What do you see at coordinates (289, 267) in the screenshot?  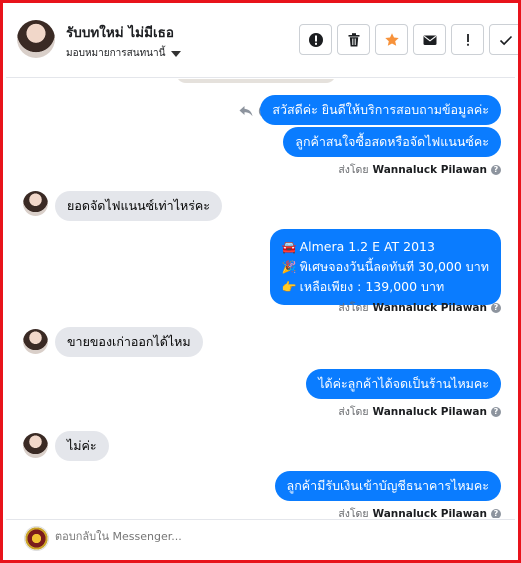 I see `party-icon: 🎉` at bounding box center [289, 267].